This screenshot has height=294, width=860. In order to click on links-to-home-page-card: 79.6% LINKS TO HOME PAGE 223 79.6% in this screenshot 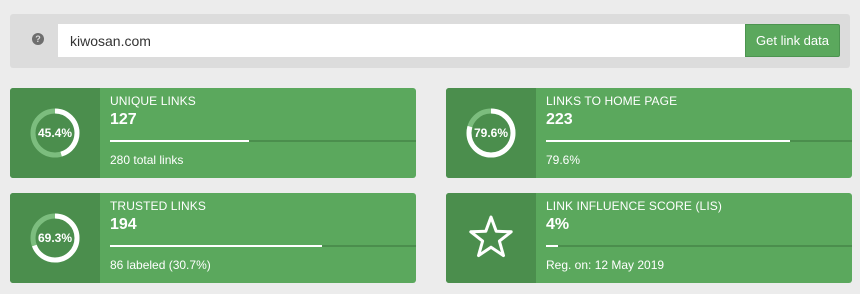, I will do `click(649, 133)`.